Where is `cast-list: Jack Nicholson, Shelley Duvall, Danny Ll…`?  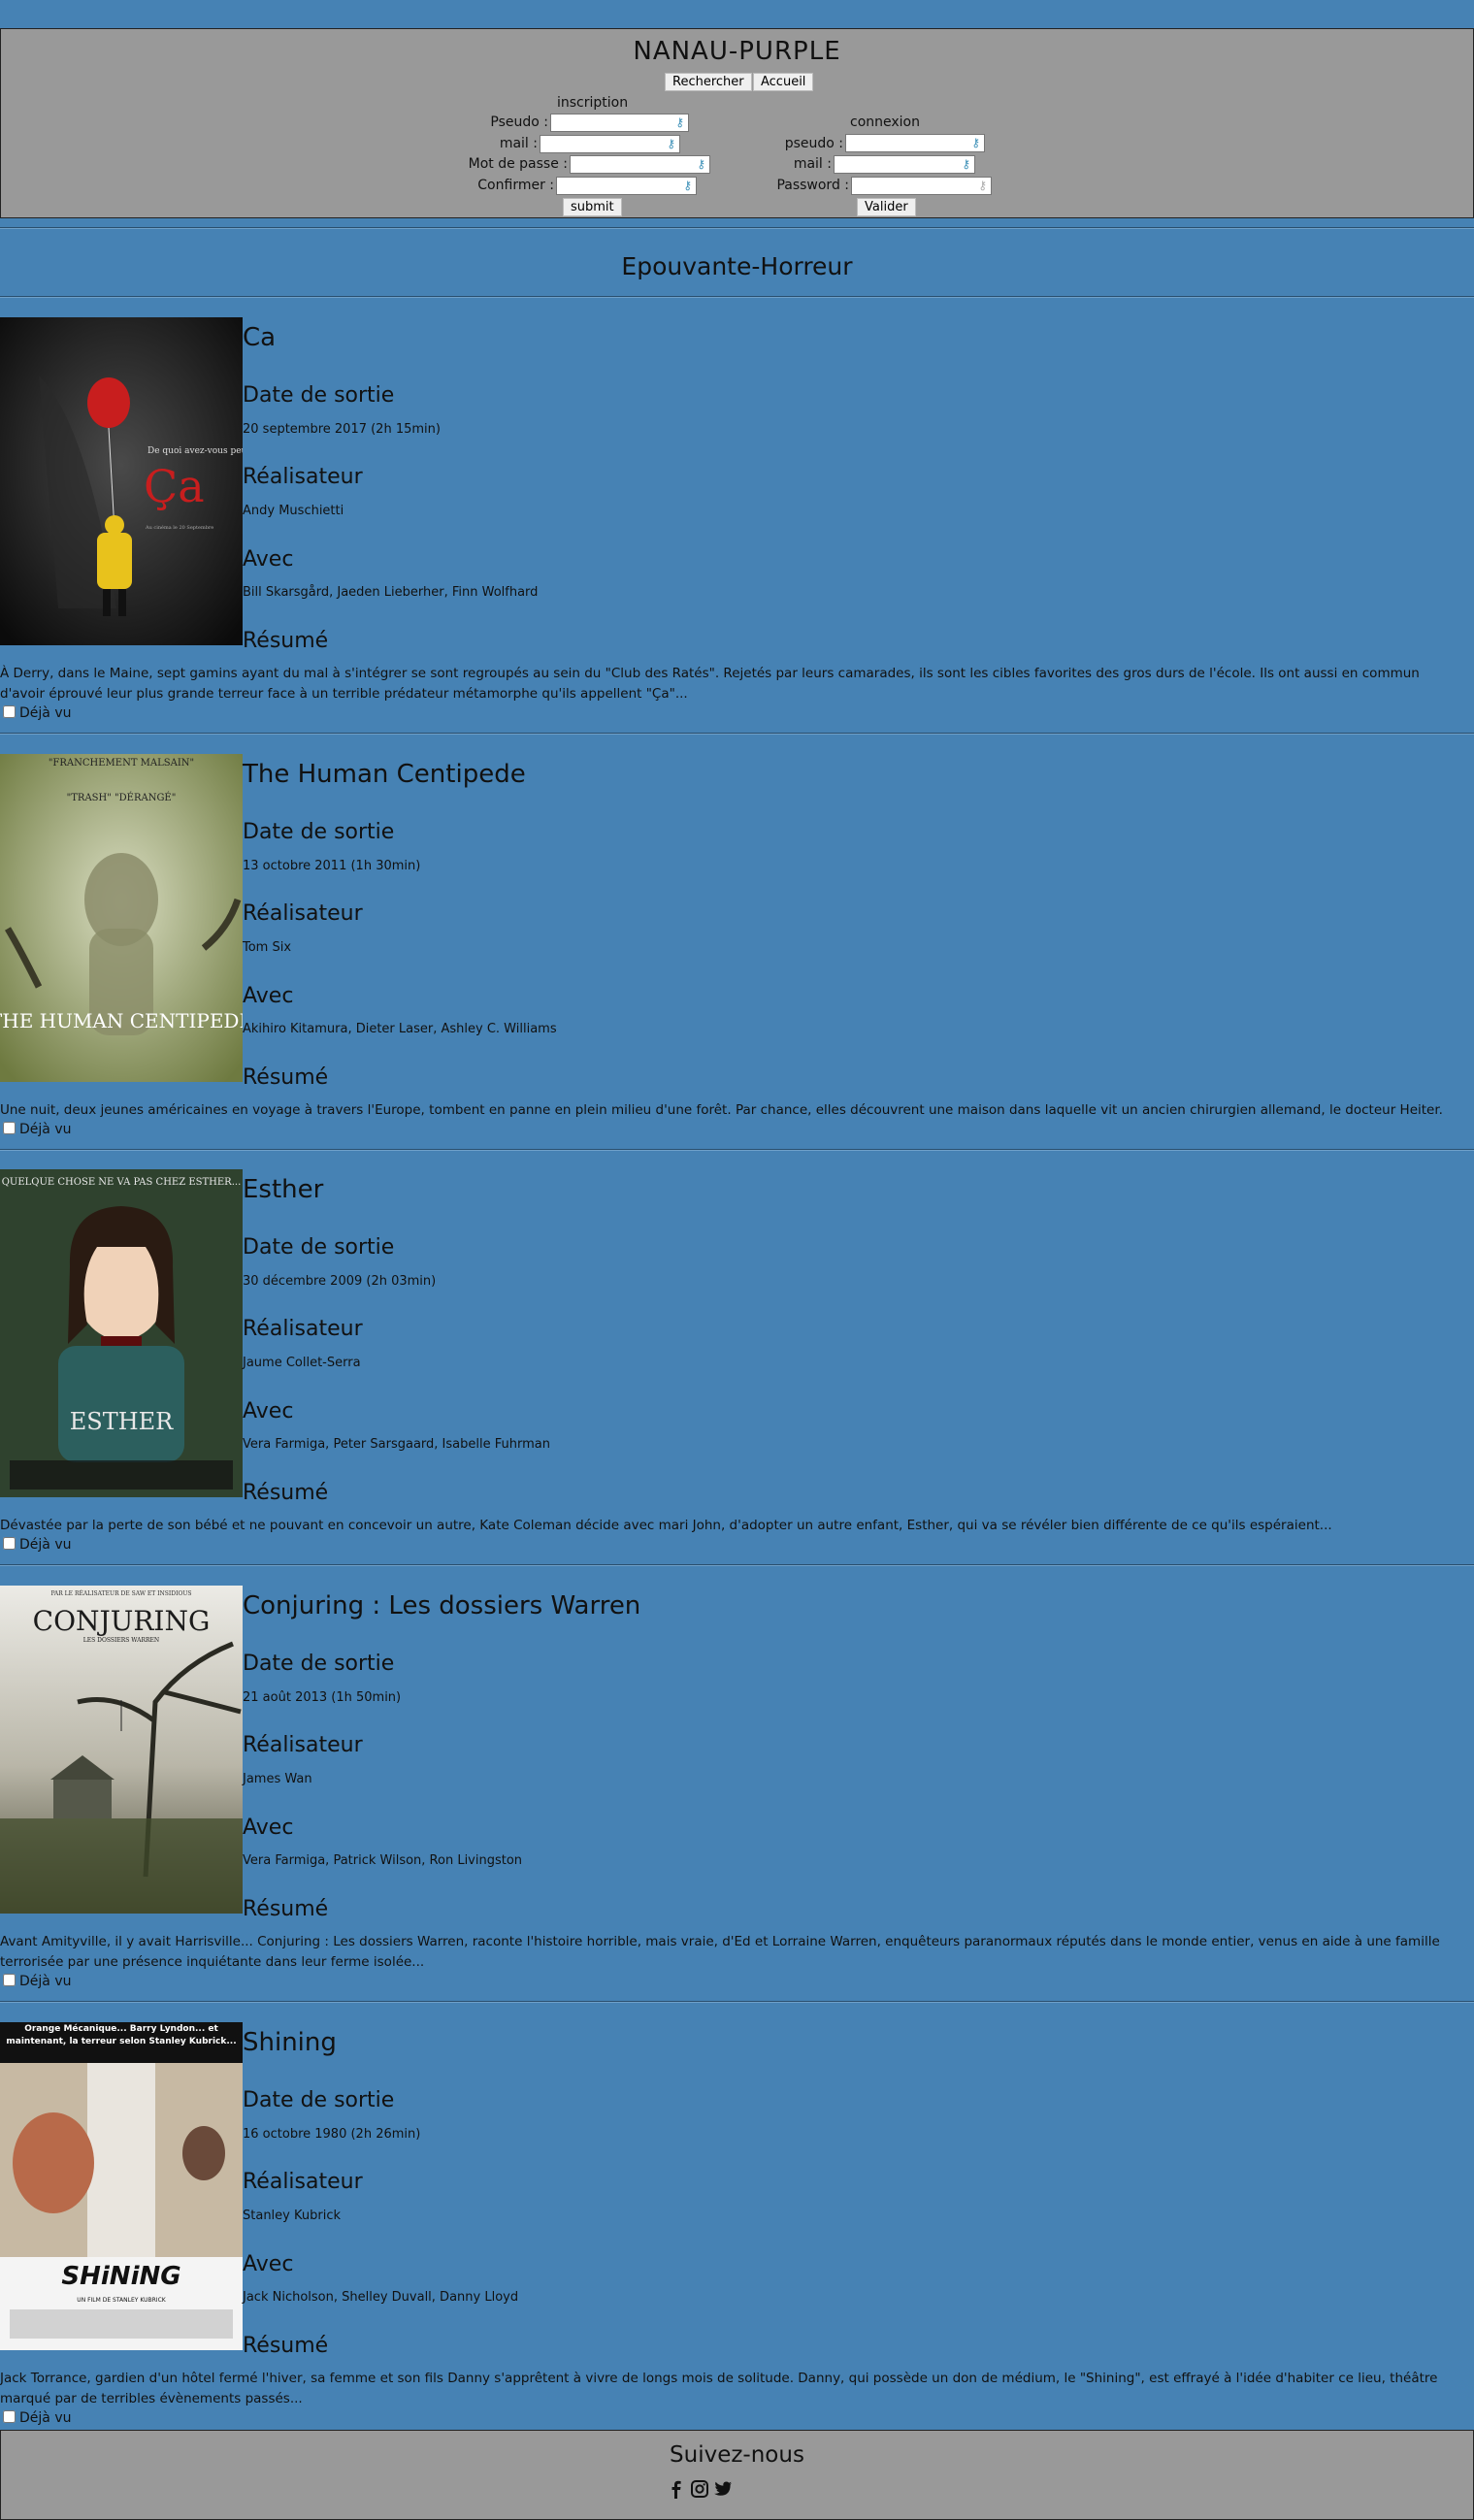
cast-list: Jack Nicholson, Shelley Duvall, Danny Ll… is located at coordinates (381, 2297).